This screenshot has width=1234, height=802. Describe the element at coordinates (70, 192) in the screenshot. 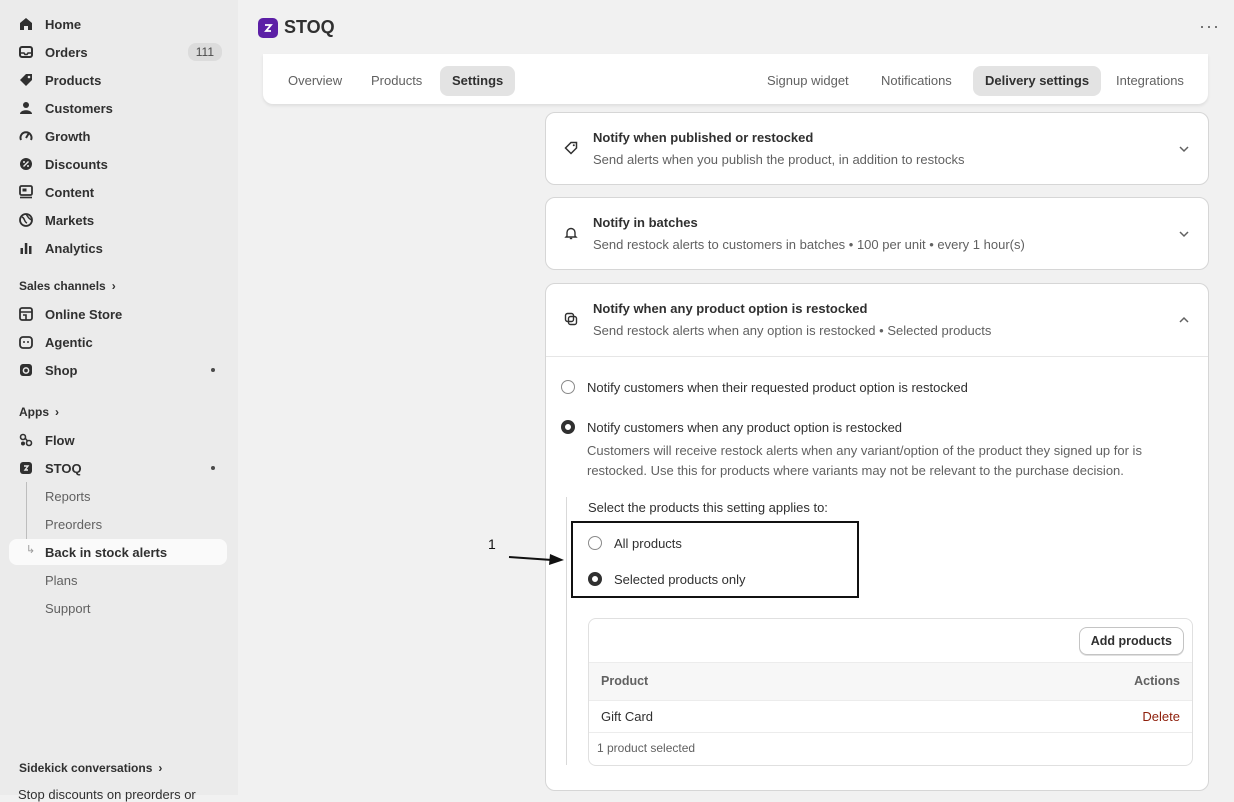

I see `nav-label: Content` at that location.